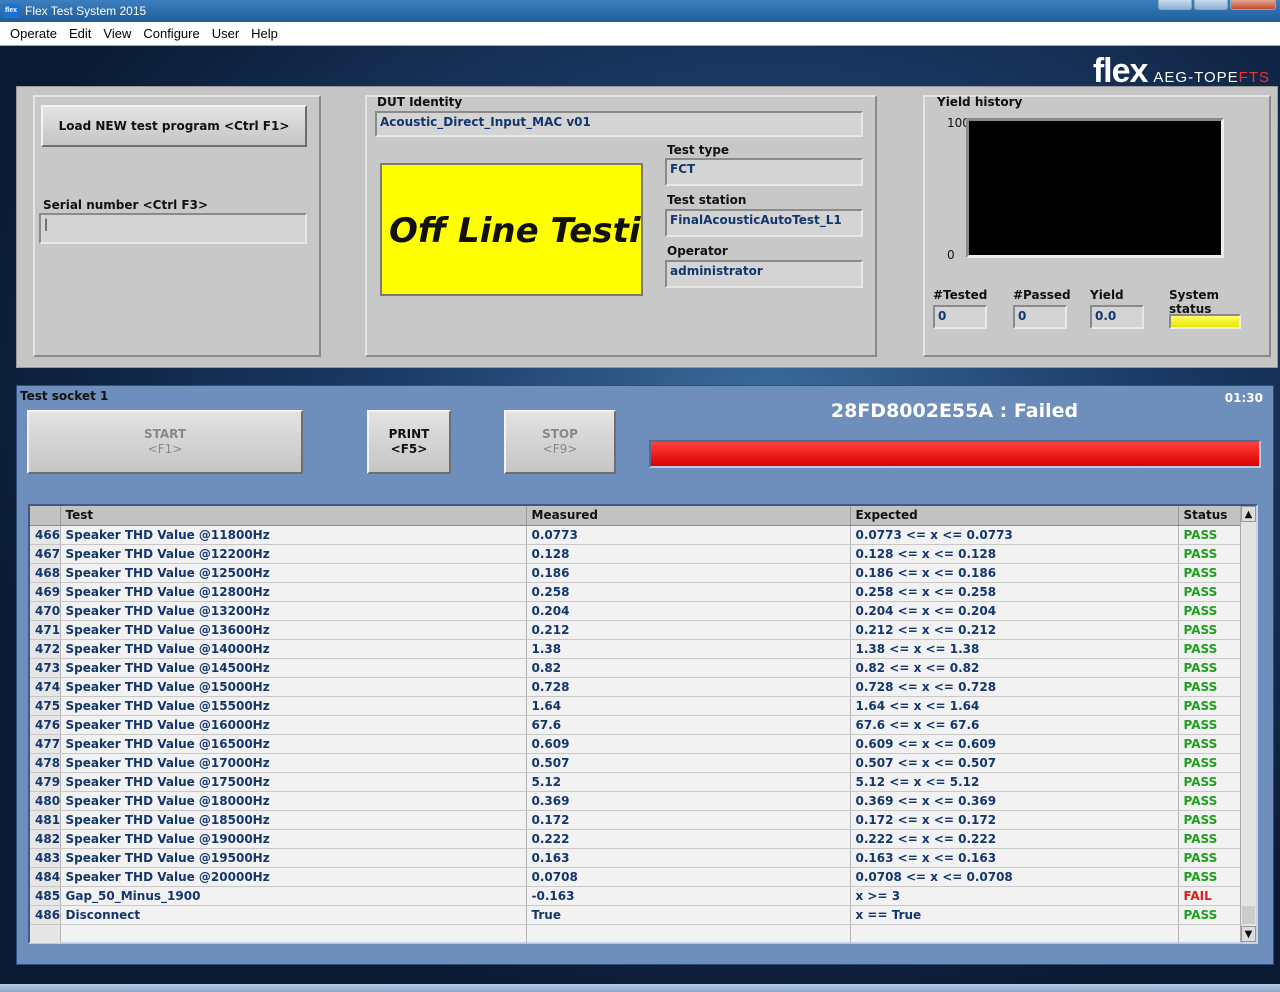 Image resolution: width=1280 pixels, height=992 pixels. What do you see at coordinates (293, 592) in the screenshot?
I see `row-test-name: Speaker THD Value @12800Hz` at bounding box center [293, 592].